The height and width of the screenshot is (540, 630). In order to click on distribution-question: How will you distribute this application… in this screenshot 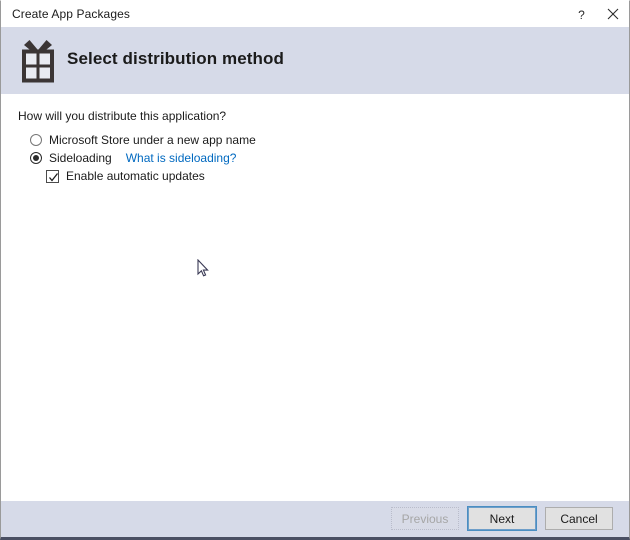, I will do `click(122, 116)`.